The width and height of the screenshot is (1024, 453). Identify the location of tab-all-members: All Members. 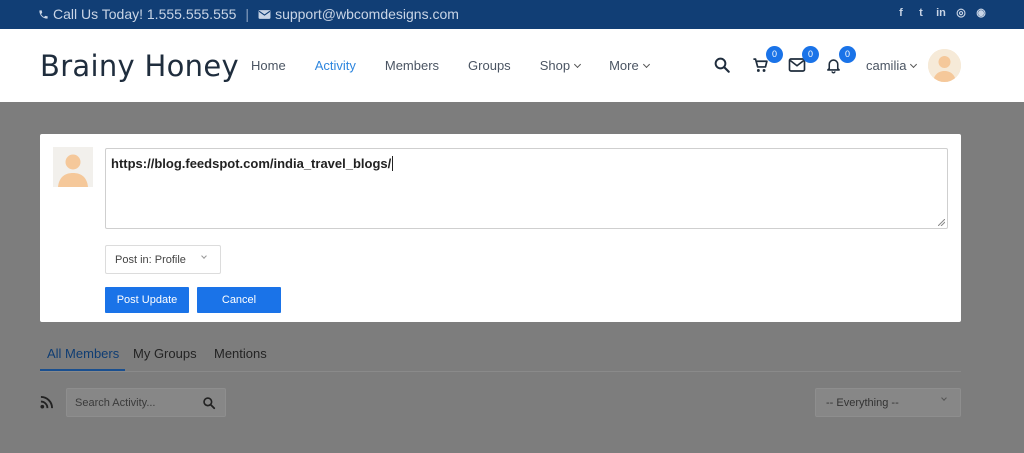
(83, 353).